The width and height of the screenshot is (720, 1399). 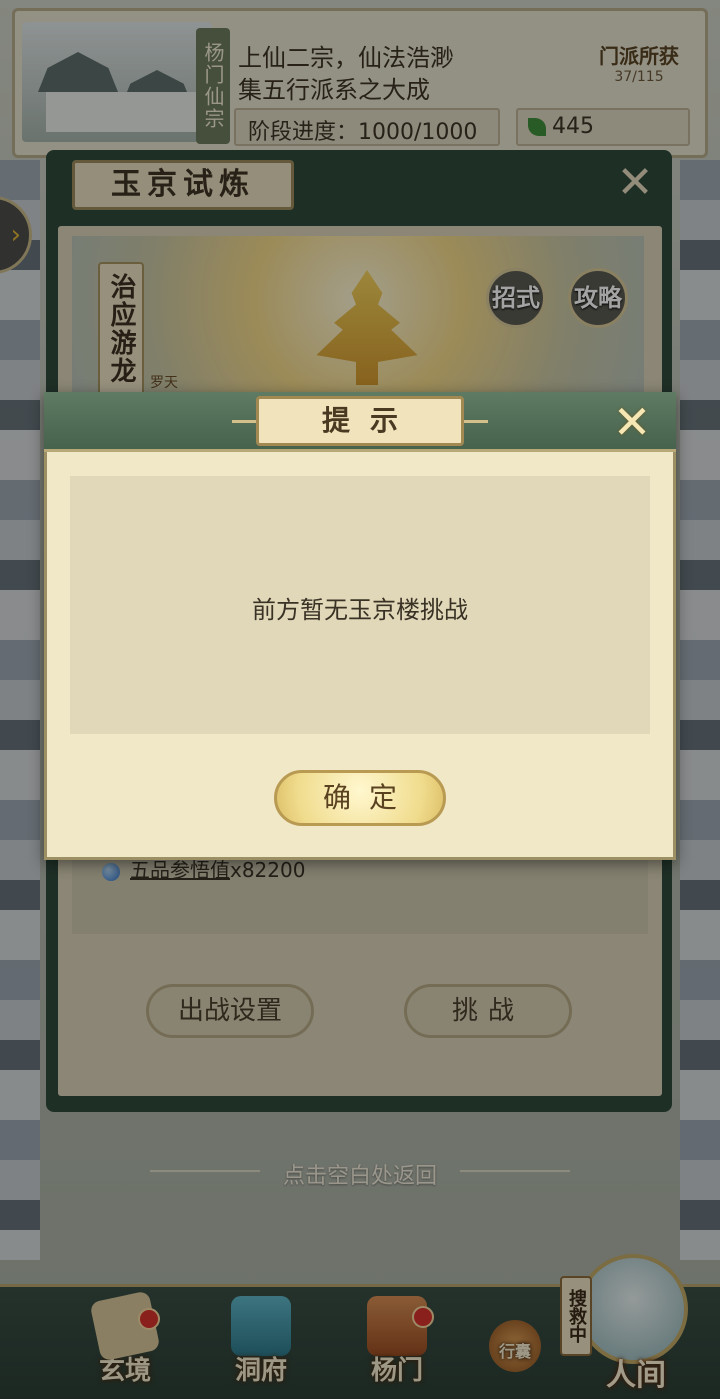 I want to click on dialog-title: 提示, so click(x=360, y=421).